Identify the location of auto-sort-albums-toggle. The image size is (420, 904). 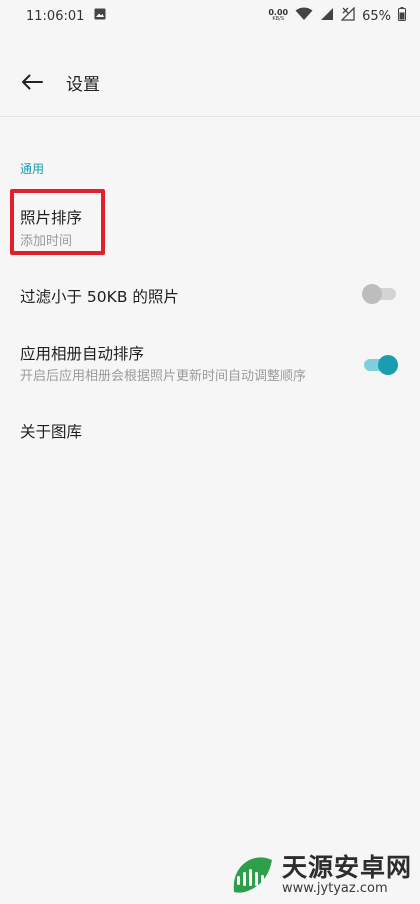
(380, 365).